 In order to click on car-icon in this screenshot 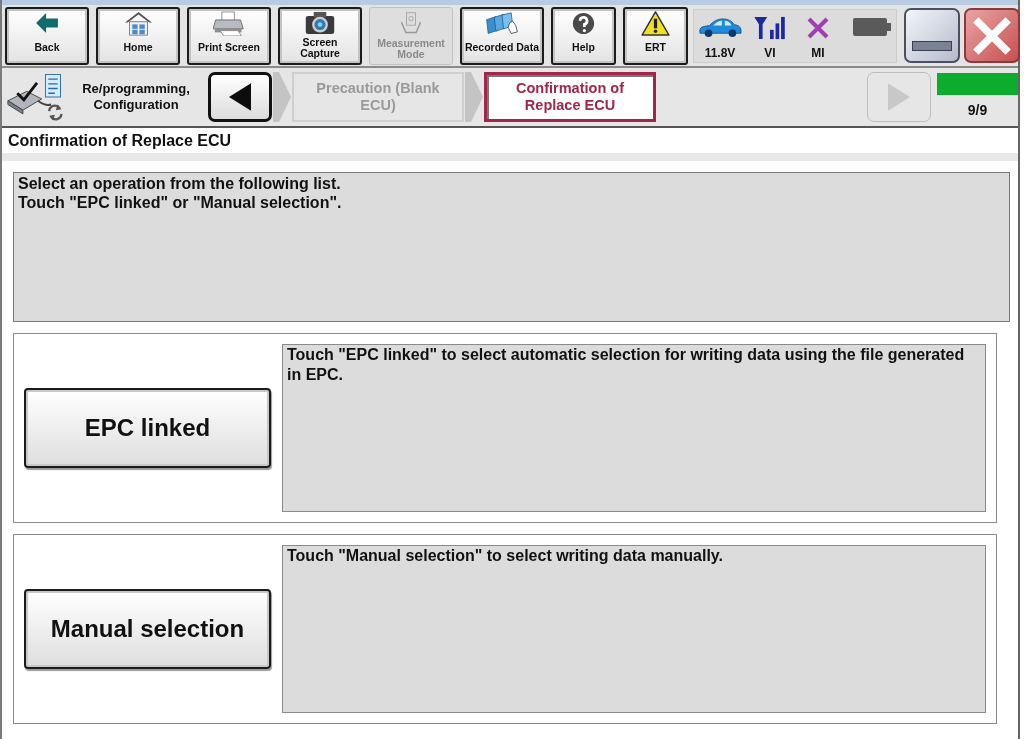, I will do `click(720, 27)`.